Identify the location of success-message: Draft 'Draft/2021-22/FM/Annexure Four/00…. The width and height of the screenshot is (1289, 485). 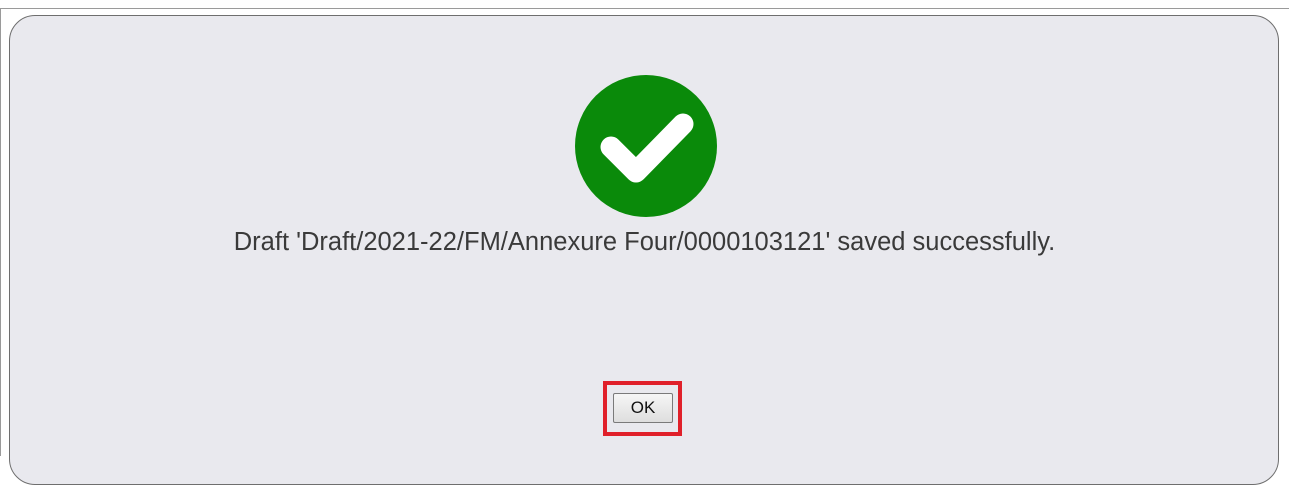
(644, 242).